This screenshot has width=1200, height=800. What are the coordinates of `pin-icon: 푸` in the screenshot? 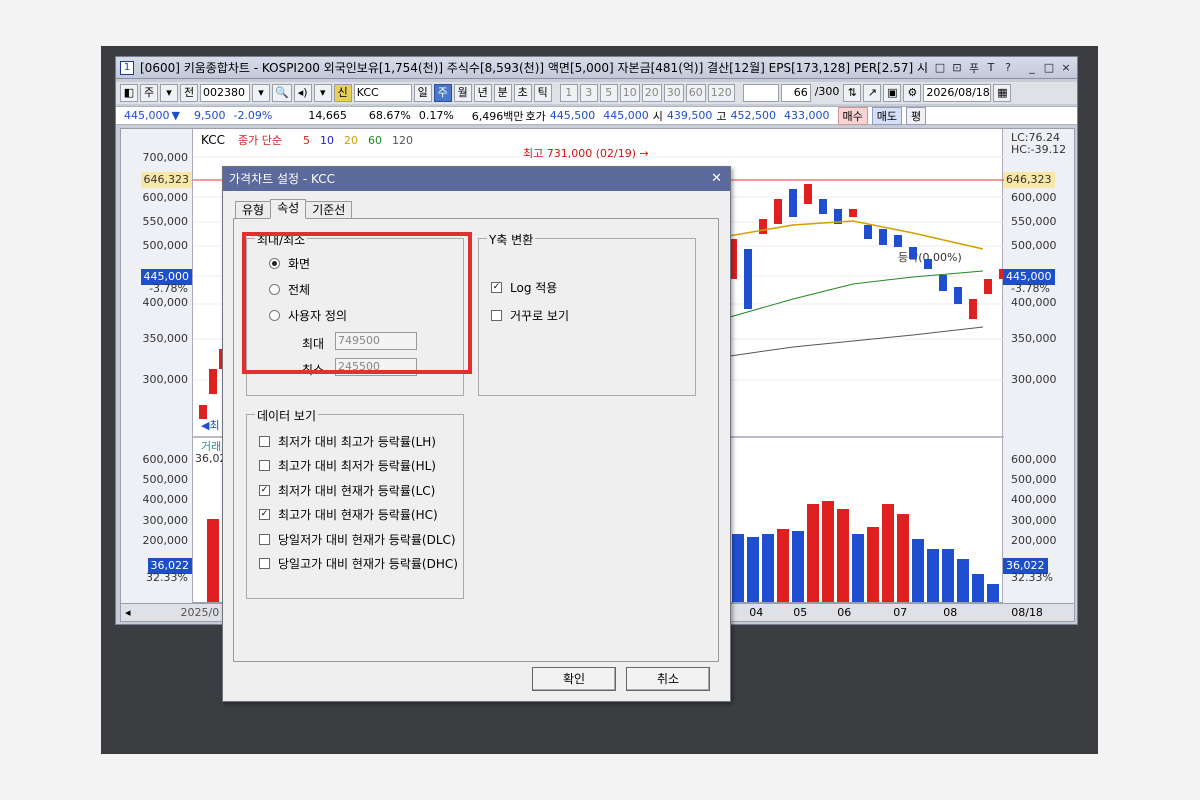 It's located at (974, 68).